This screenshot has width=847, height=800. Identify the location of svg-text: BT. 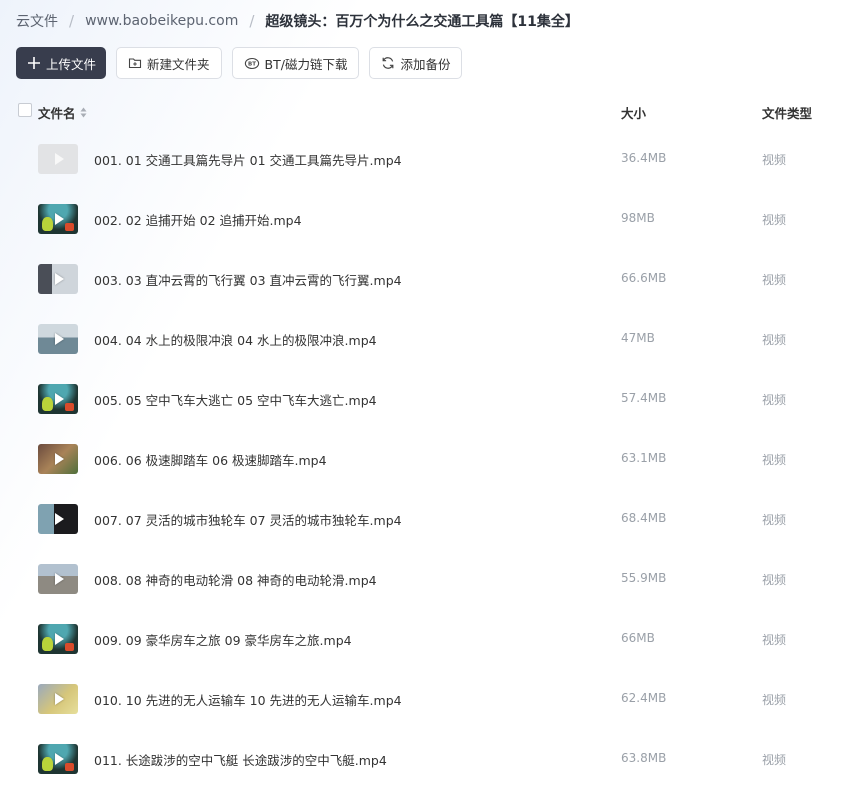
(252, 65).